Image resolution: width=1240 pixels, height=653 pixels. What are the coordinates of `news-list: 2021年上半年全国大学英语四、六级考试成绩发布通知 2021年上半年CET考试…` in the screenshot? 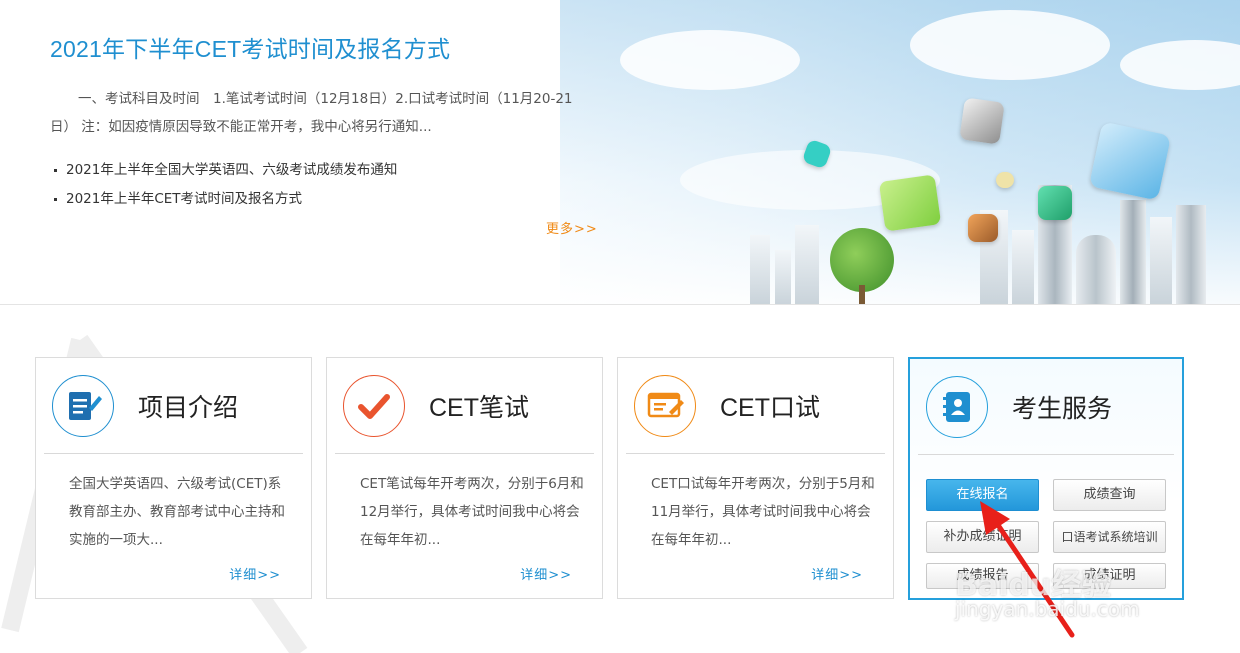 It's located at (223, 186).